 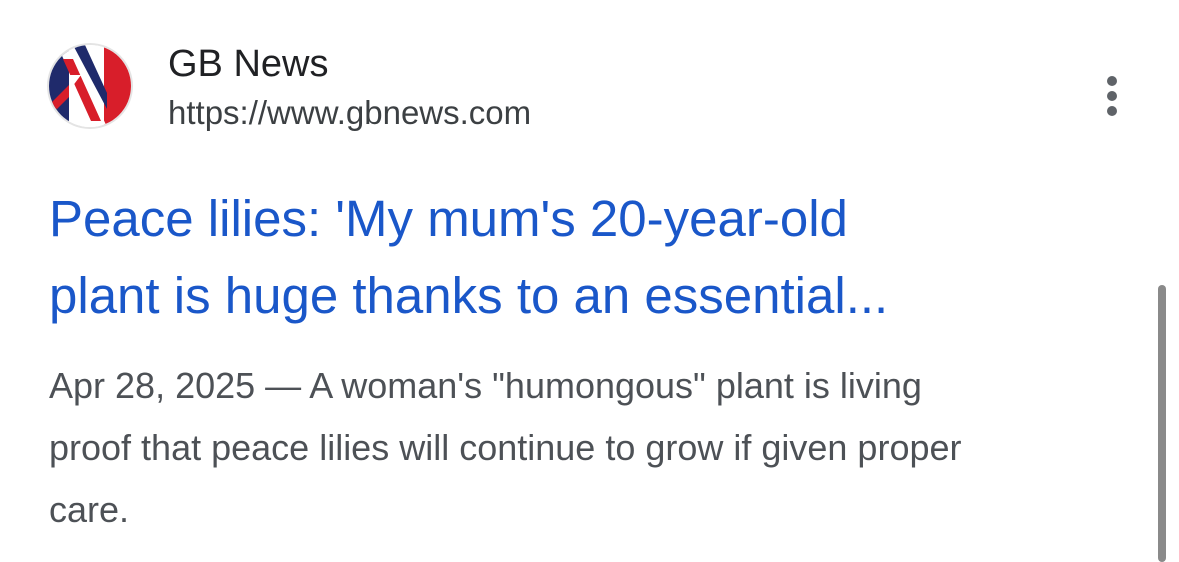 I want to click on site-name: GB News, so click(x=248, y=64).